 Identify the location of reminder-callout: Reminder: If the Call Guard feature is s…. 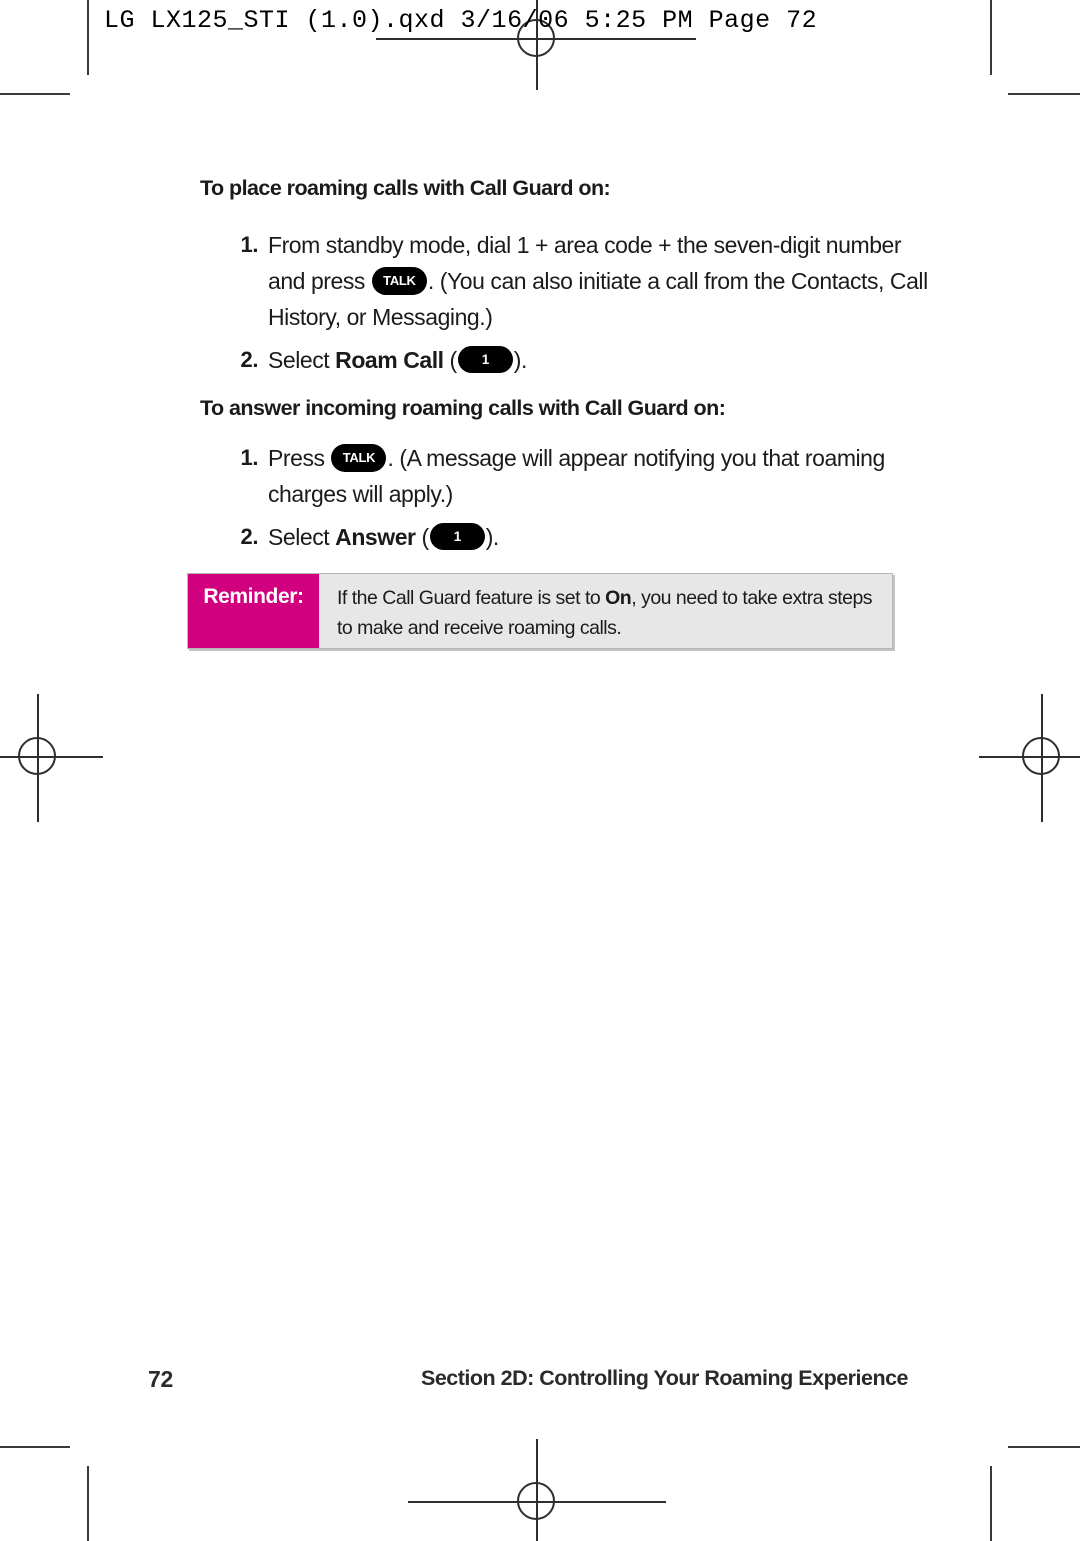
(540, 611).